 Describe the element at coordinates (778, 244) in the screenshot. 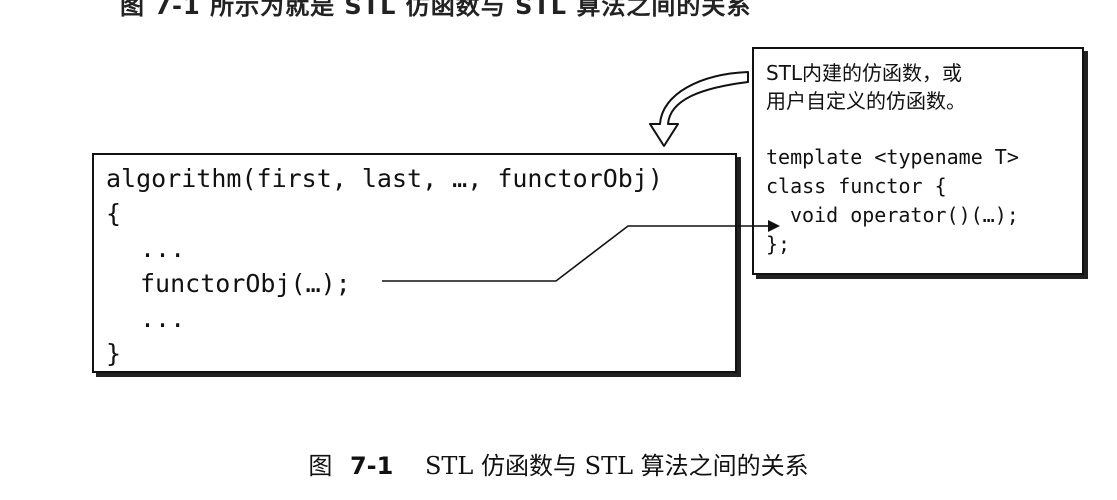

I see `class-close-line: };` at that location.